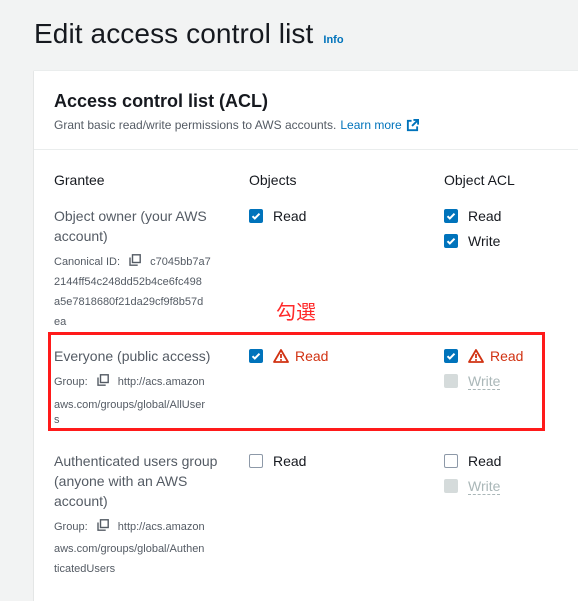 Image resolution: width=578 pixels, height=601 pixels. I want to click on canonical-id-line: ea, so click(60, 322).